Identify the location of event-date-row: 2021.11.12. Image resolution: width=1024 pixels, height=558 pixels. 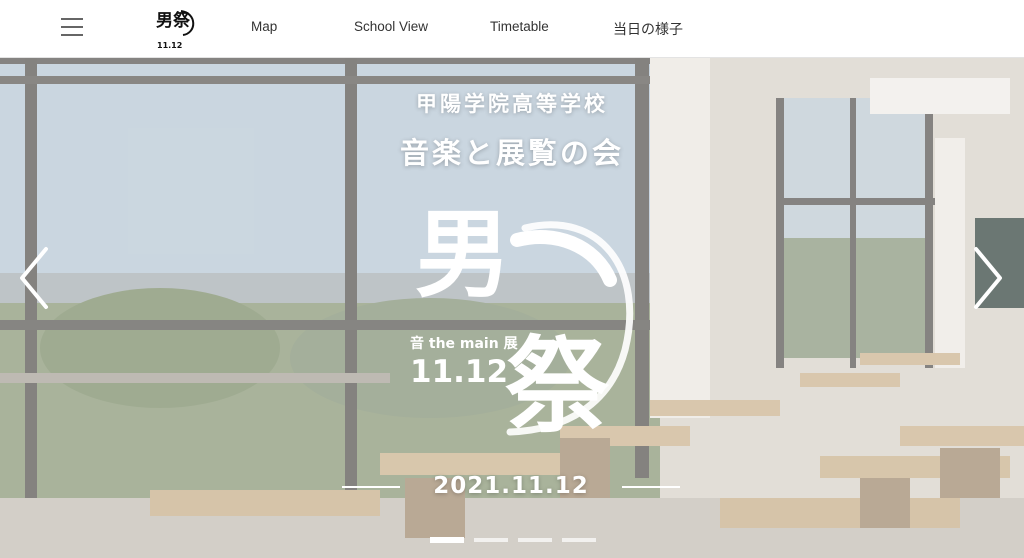
(511, 488).